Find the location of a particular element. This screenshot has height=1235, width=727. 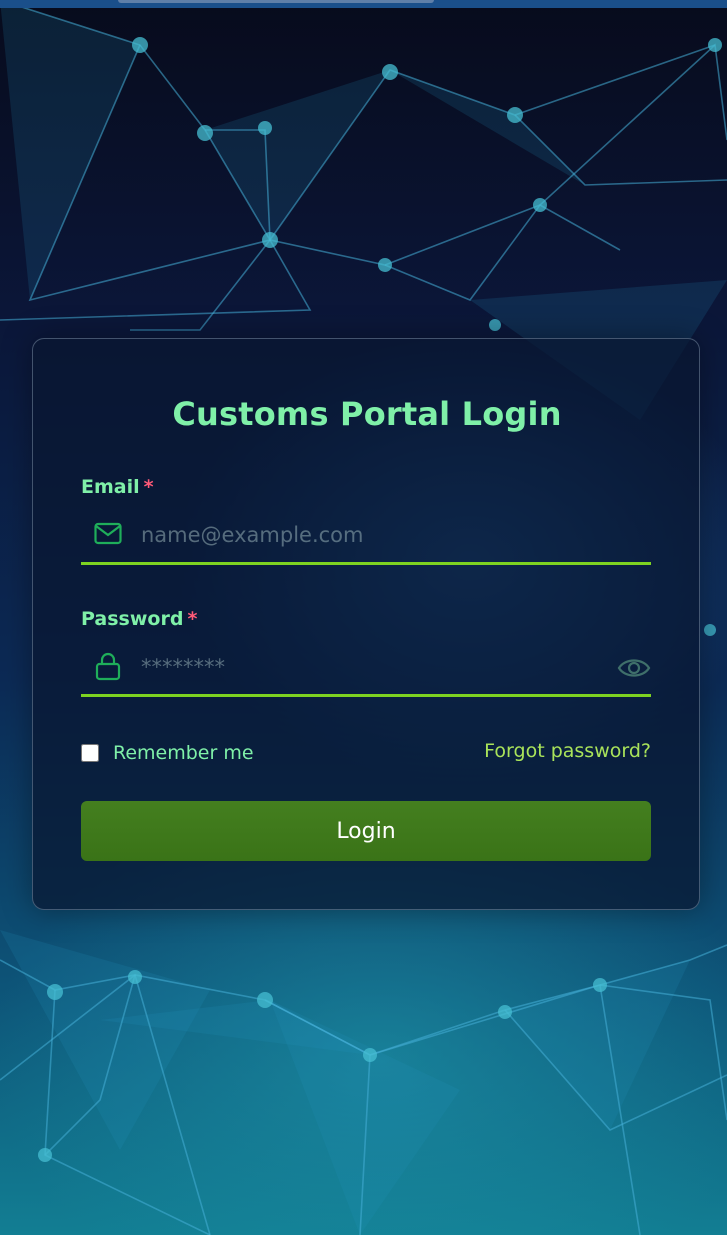

top-bar is located at coordinates (363, 4).